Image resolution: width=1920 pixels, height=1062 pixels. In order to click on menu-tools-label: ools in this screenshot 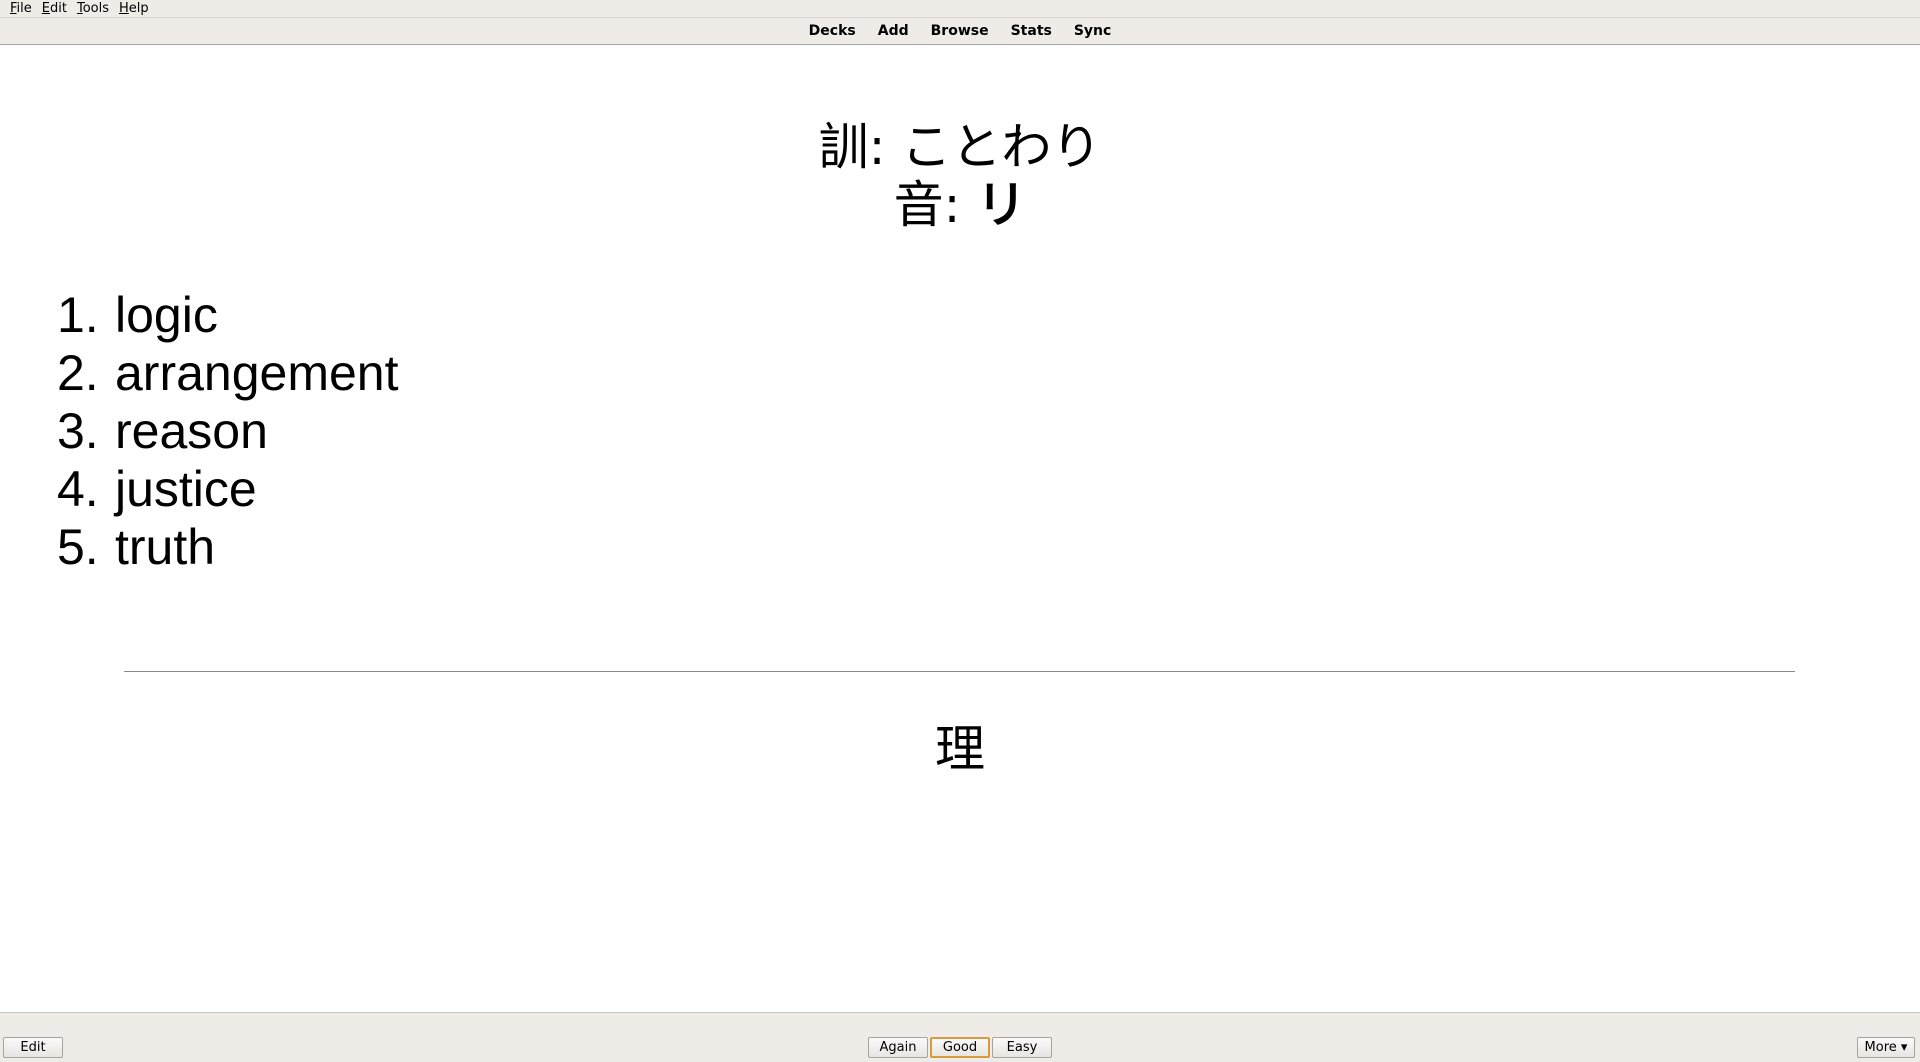, I will do `click(95, 8)`.